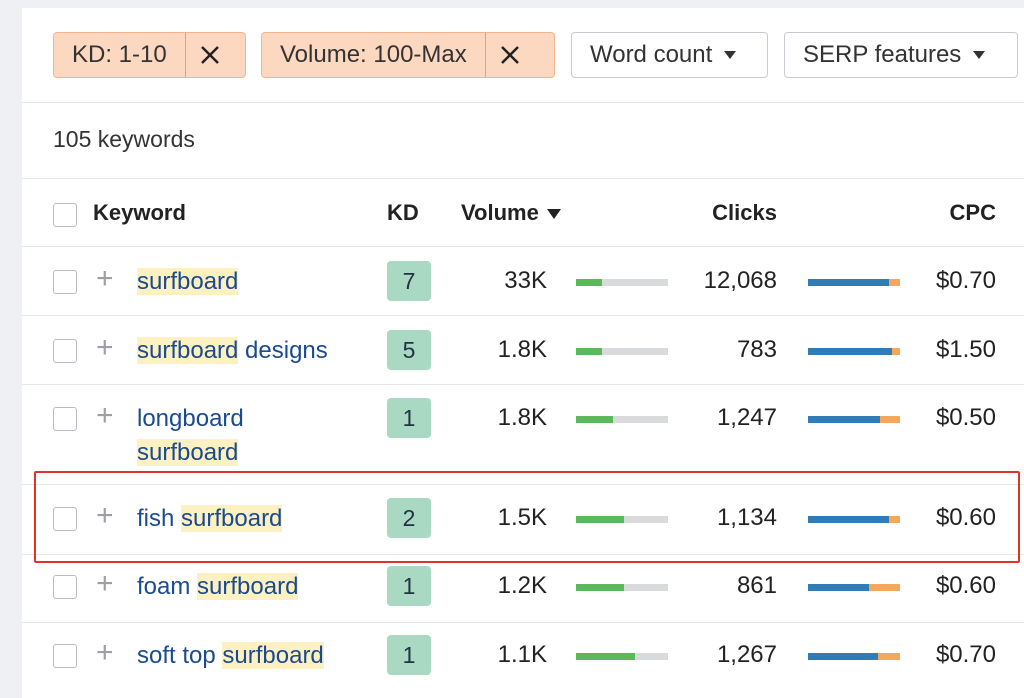  I want to click on column-header-keyword: Keyword, so click(139, 213).